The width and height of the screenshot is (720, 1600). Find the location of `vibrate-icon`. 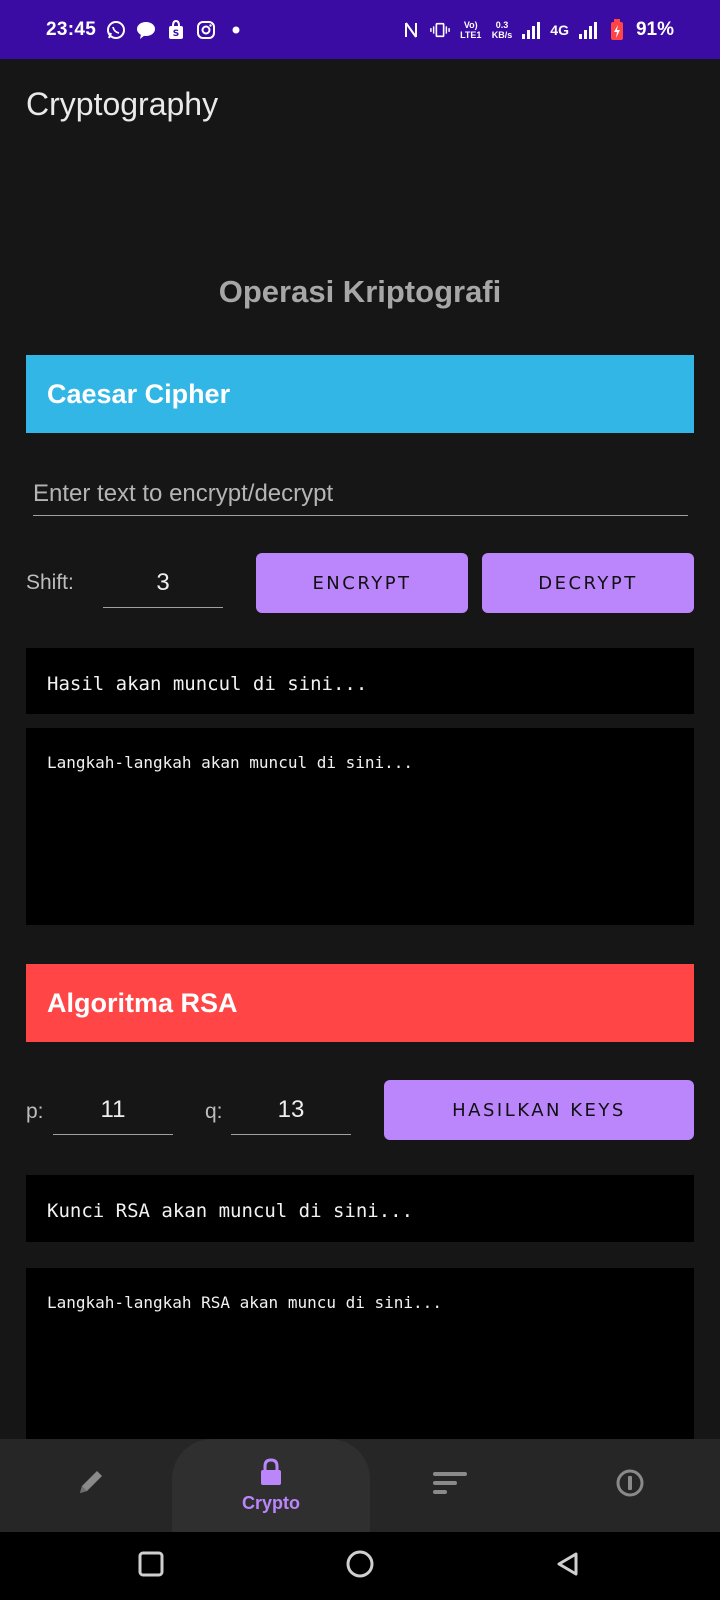

vibrate-icon is located at coordinates (439, 30).